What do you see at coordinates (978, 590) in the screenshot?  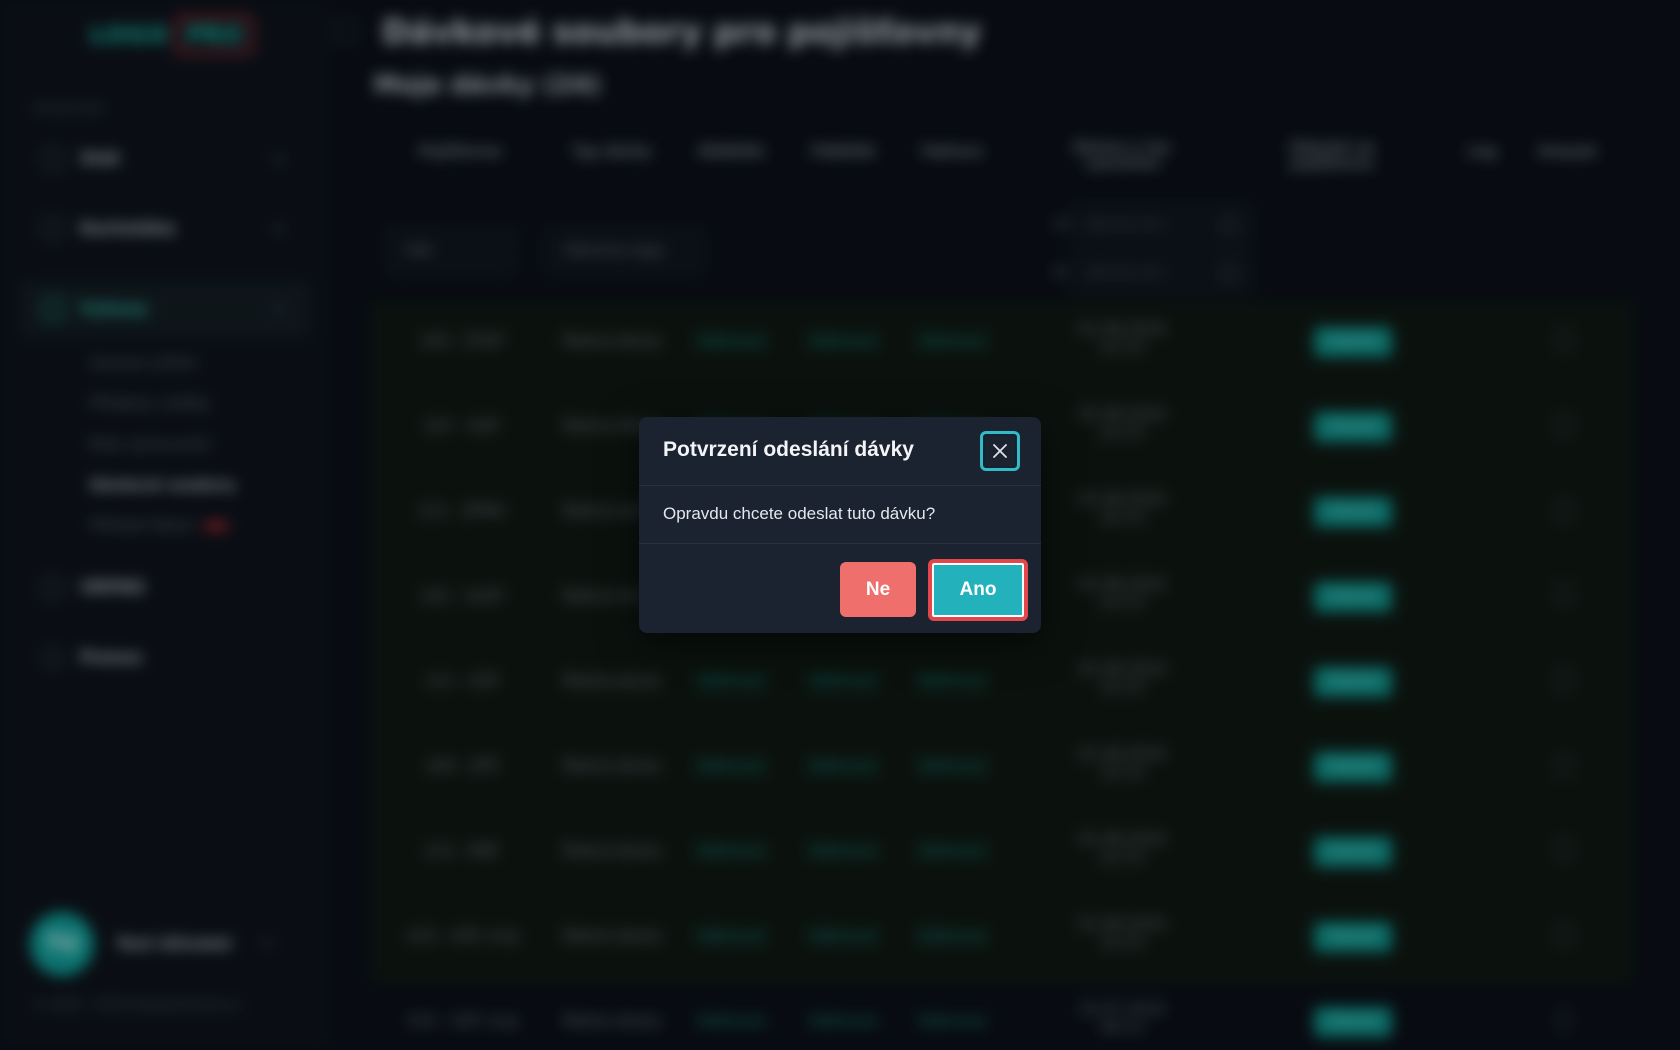 I see `yes-button: Ano` at bounding box center [978, 590].